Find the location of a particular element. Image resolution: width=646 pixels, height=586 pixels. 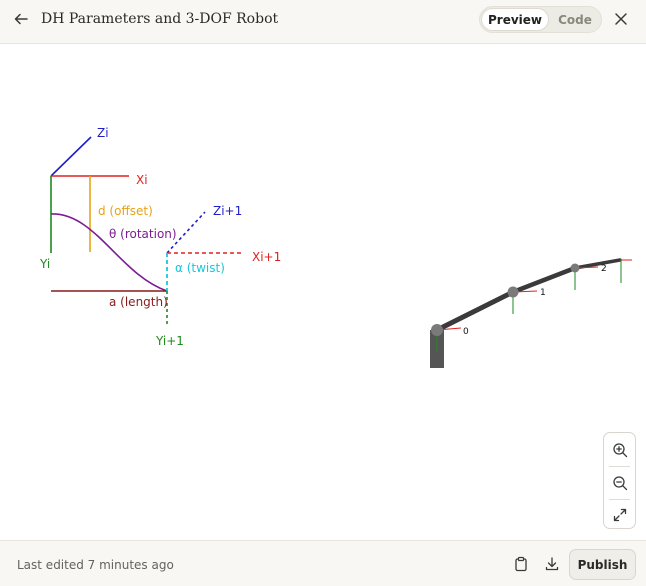

last-edited-status: Last edited 7 minutes ago is located at coordinates (95, 565).